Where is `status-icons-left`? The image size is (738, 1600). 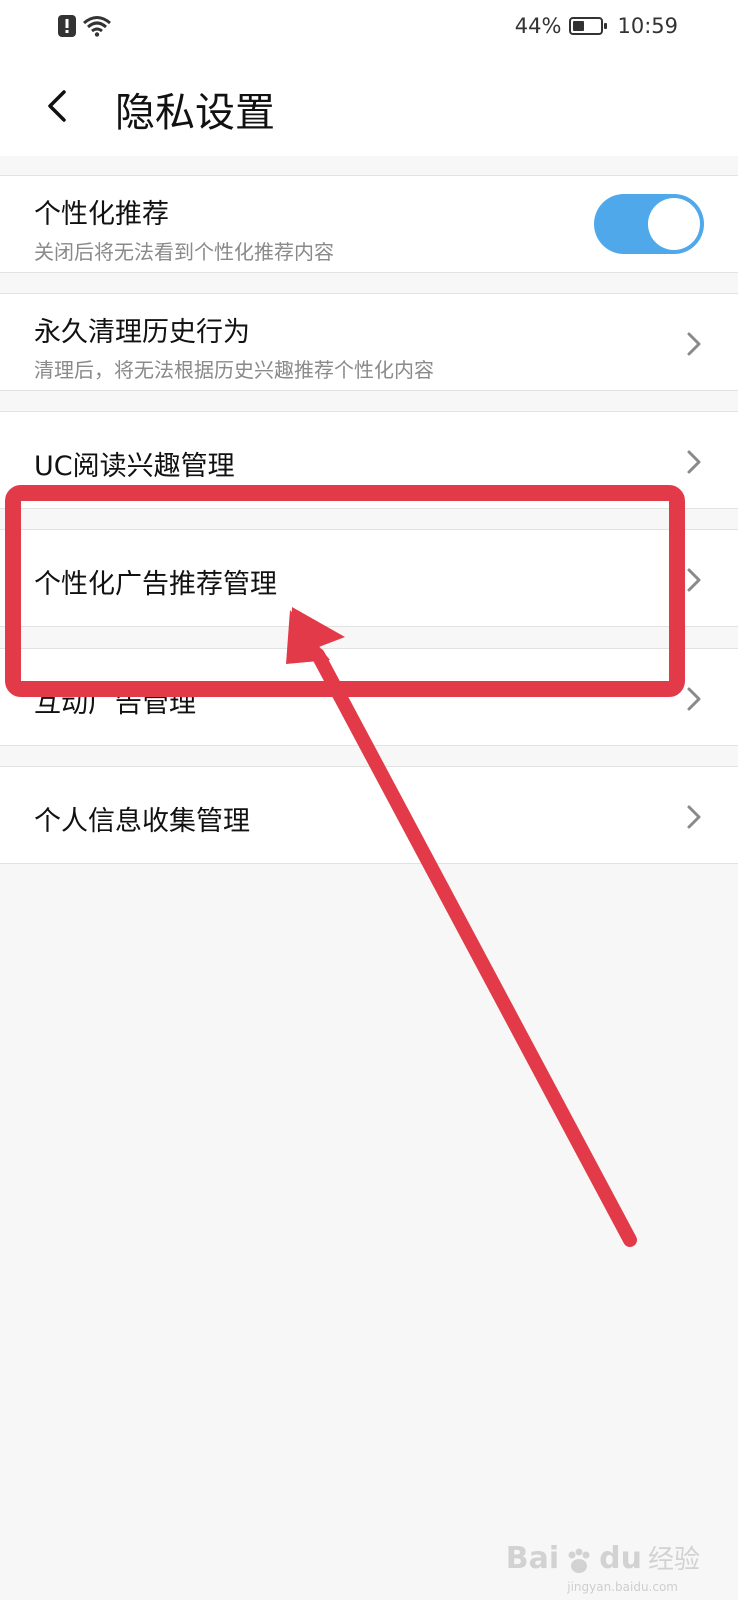
status-icons-left is located at coordinates (85, 26).